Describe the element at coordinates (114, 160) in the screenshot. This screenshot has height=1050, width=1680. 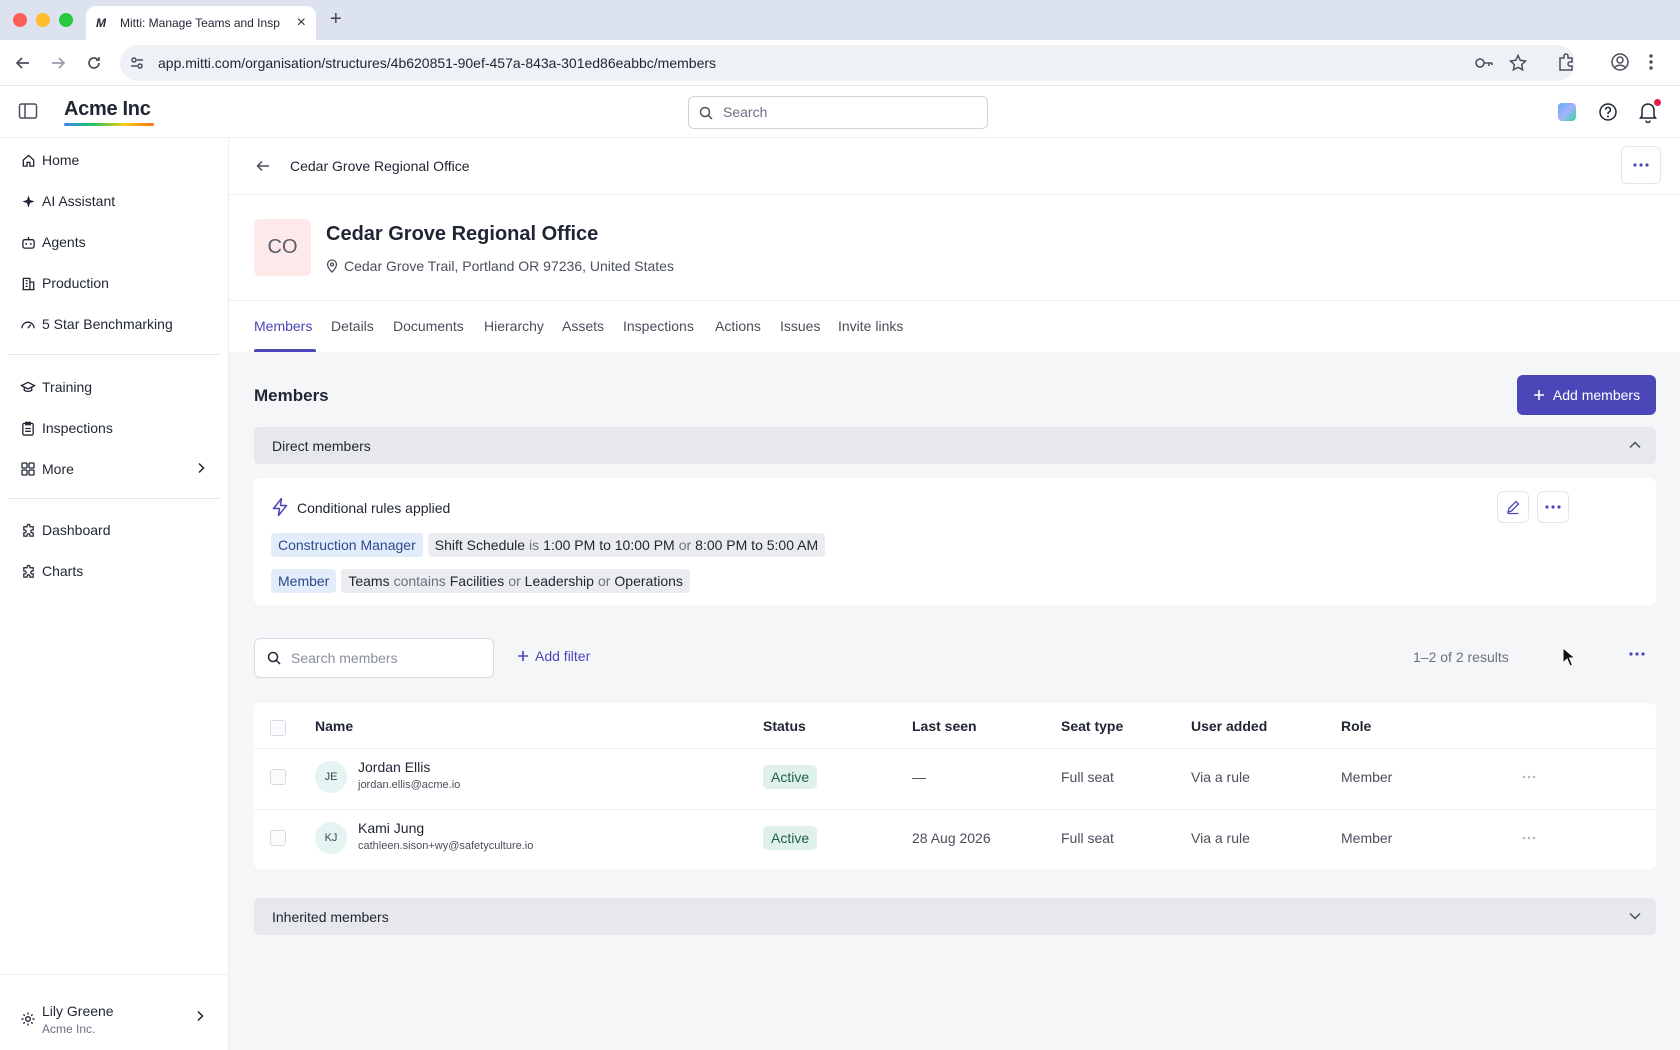
I see `sidebar-item-home: Home` at that location.